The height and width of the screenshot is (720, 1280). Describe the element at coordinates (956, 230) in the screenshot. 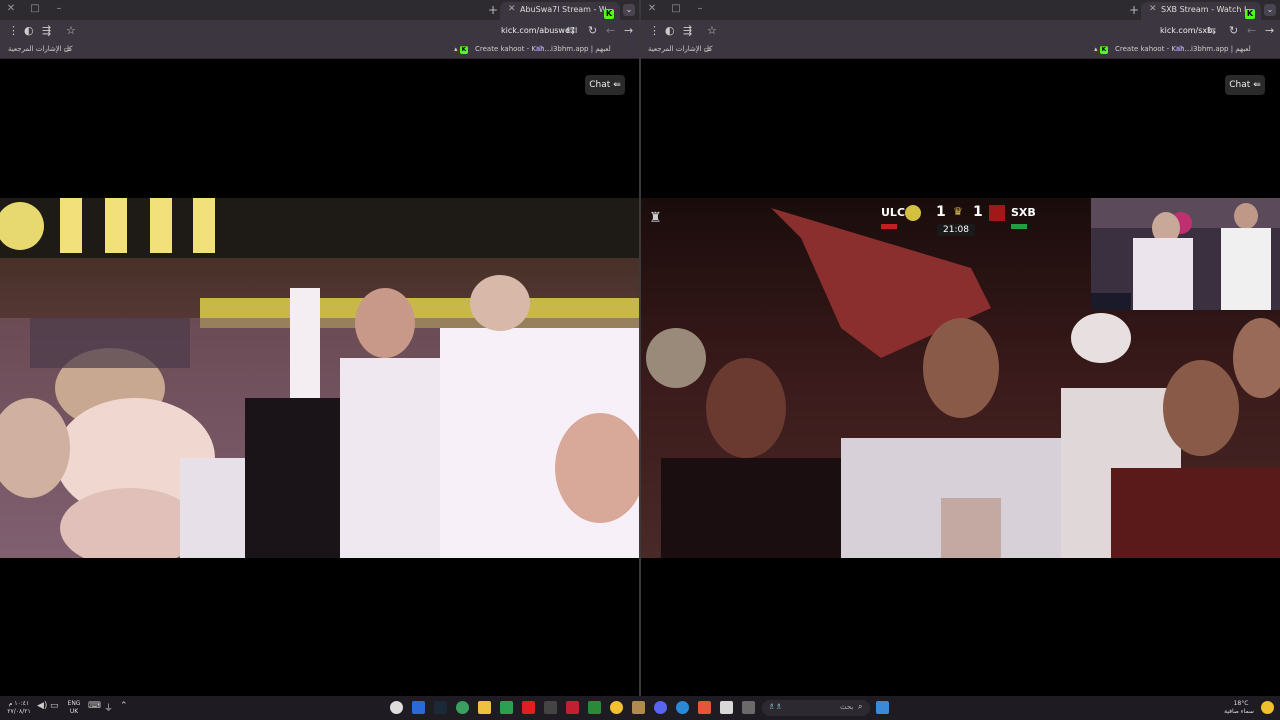

I see `match-clock: 21:08` at that location.